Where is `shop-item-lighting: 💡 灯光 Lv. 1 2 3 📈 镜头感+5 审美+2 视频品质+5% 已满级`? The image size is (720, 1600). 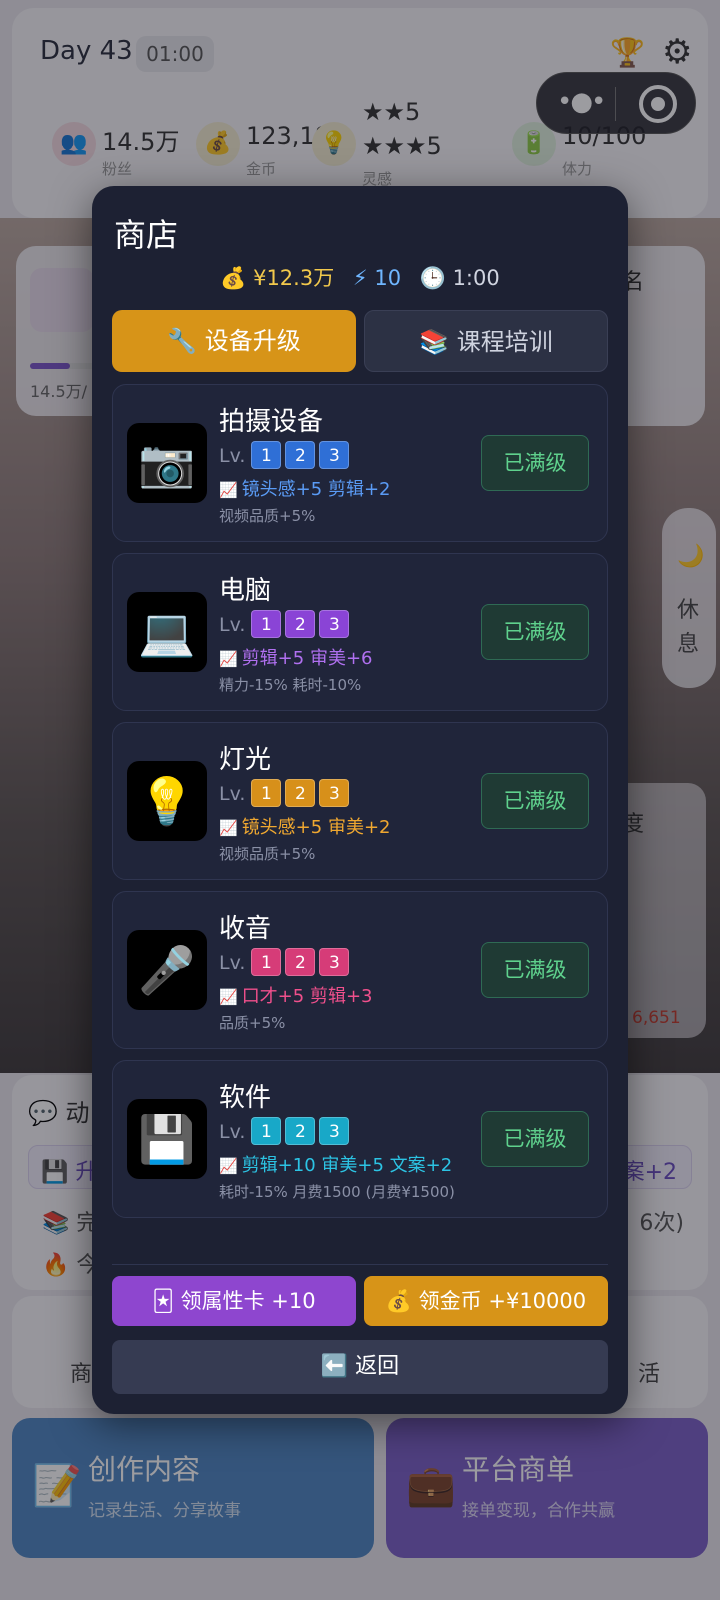
shop-item-lighting: 💡 灯光 Lv. 1 2 3 📈 镜头感+5 审美+2 视频品质+5% 已满级 is located at coordinates (360, 801).